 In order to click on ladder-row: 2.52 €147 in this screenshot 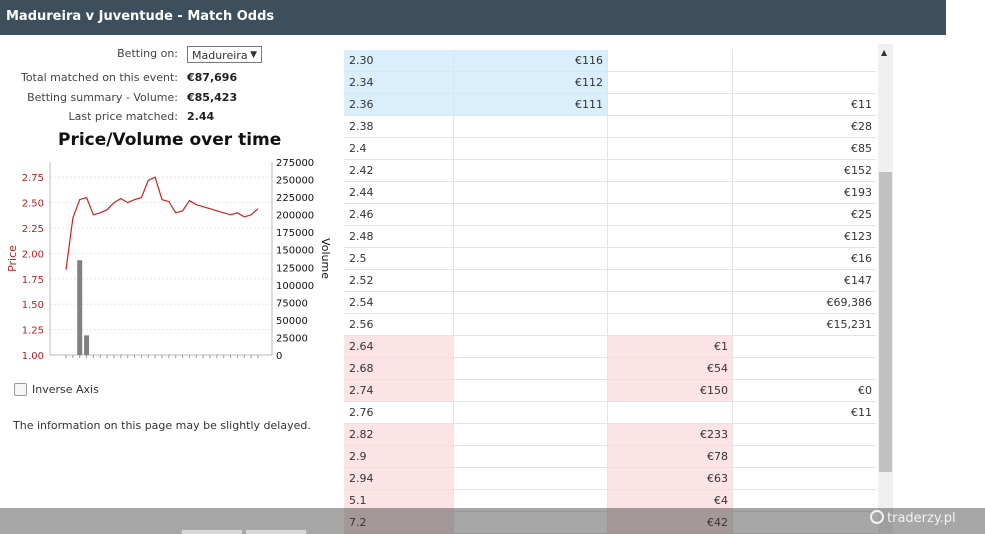, I will do `click(610, 281)`.